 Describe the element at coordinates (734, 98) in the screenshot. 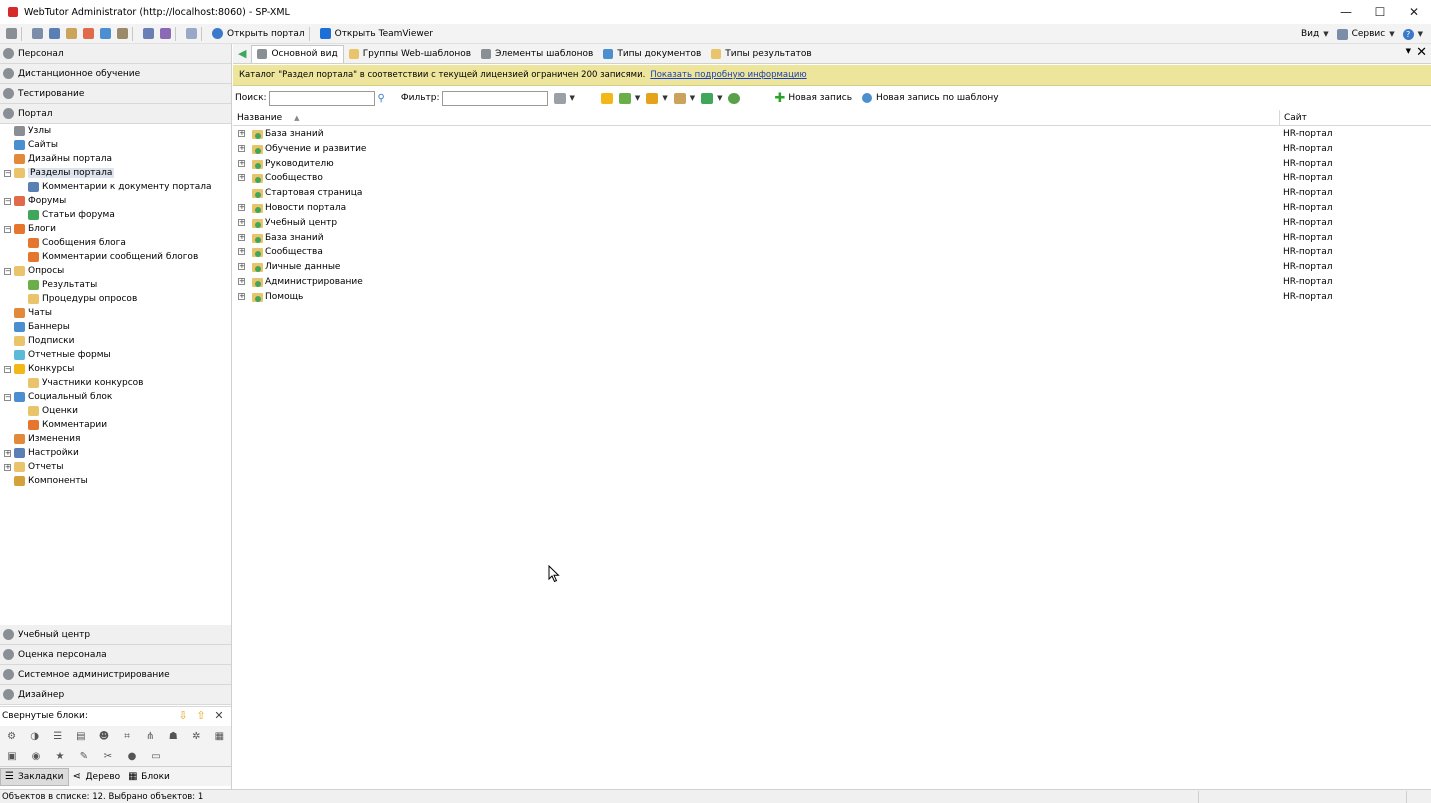

I see `globe-icon` at that location.